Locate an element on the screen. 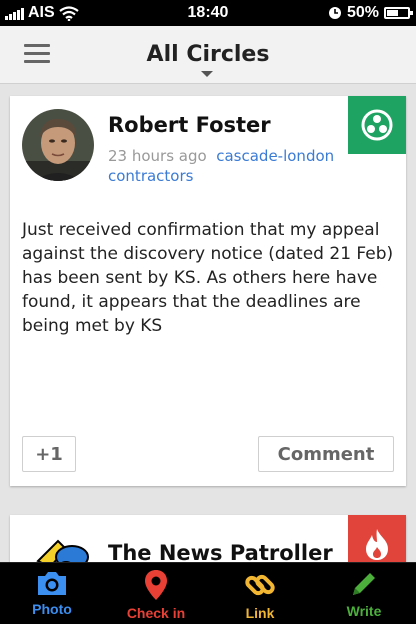  clock-icon is located at coordinates (334, 13).